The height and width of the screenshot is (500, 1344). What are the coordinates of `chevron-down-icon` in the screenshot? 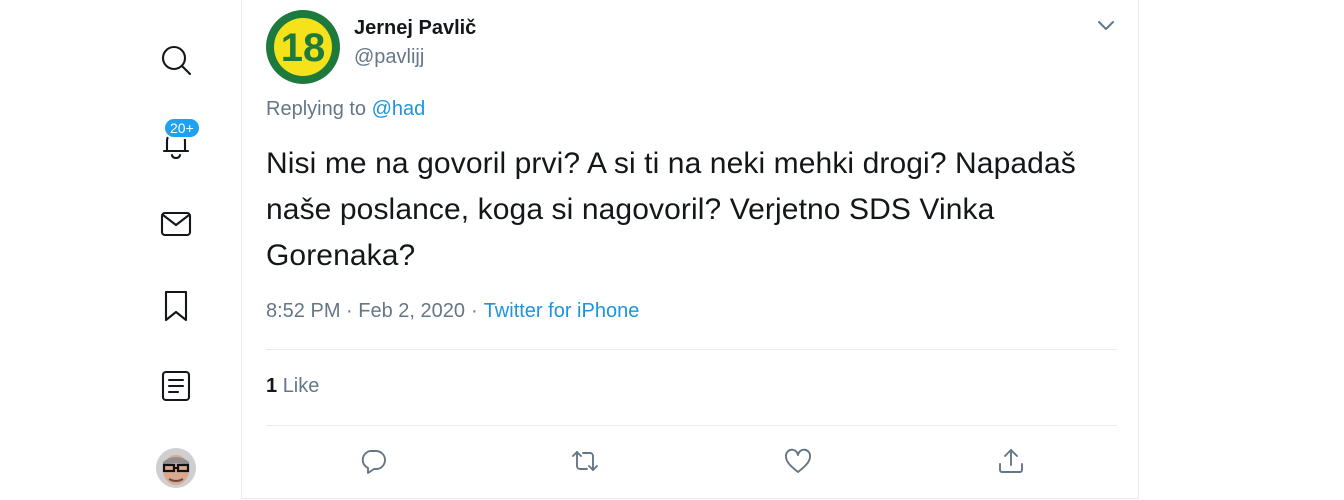 It's located at (1106, 25).